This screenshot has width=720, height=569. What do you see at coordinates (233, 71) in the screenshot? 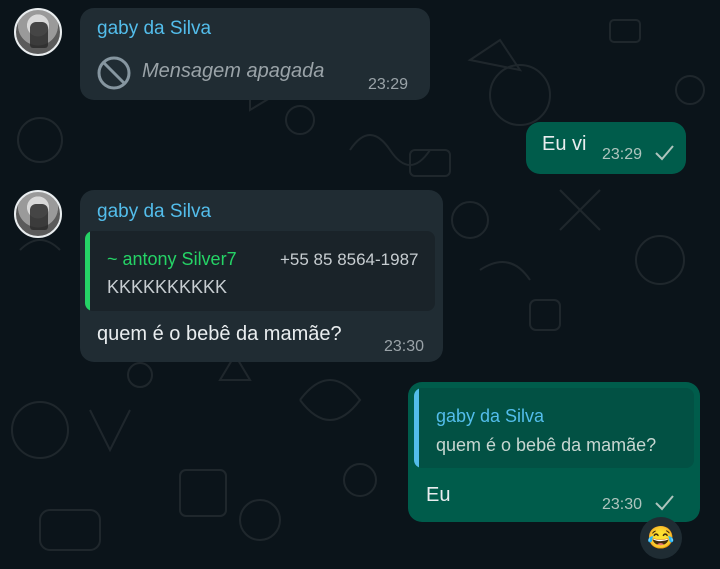
I see `deleted-message-text: Mensagem apagada` at bounding box center [233, 71].